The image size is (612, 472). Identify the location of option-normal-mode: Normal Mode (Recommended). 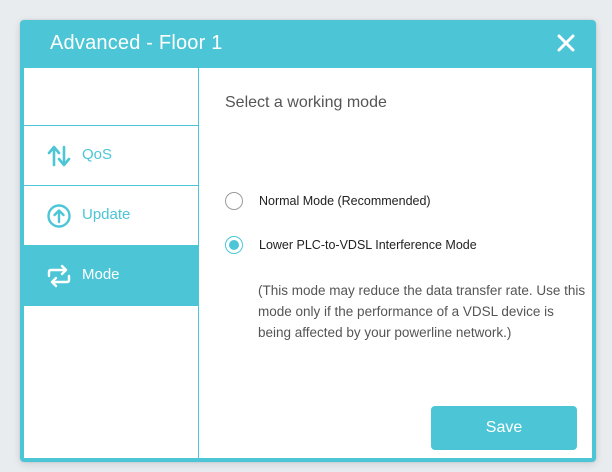
(395, 203).